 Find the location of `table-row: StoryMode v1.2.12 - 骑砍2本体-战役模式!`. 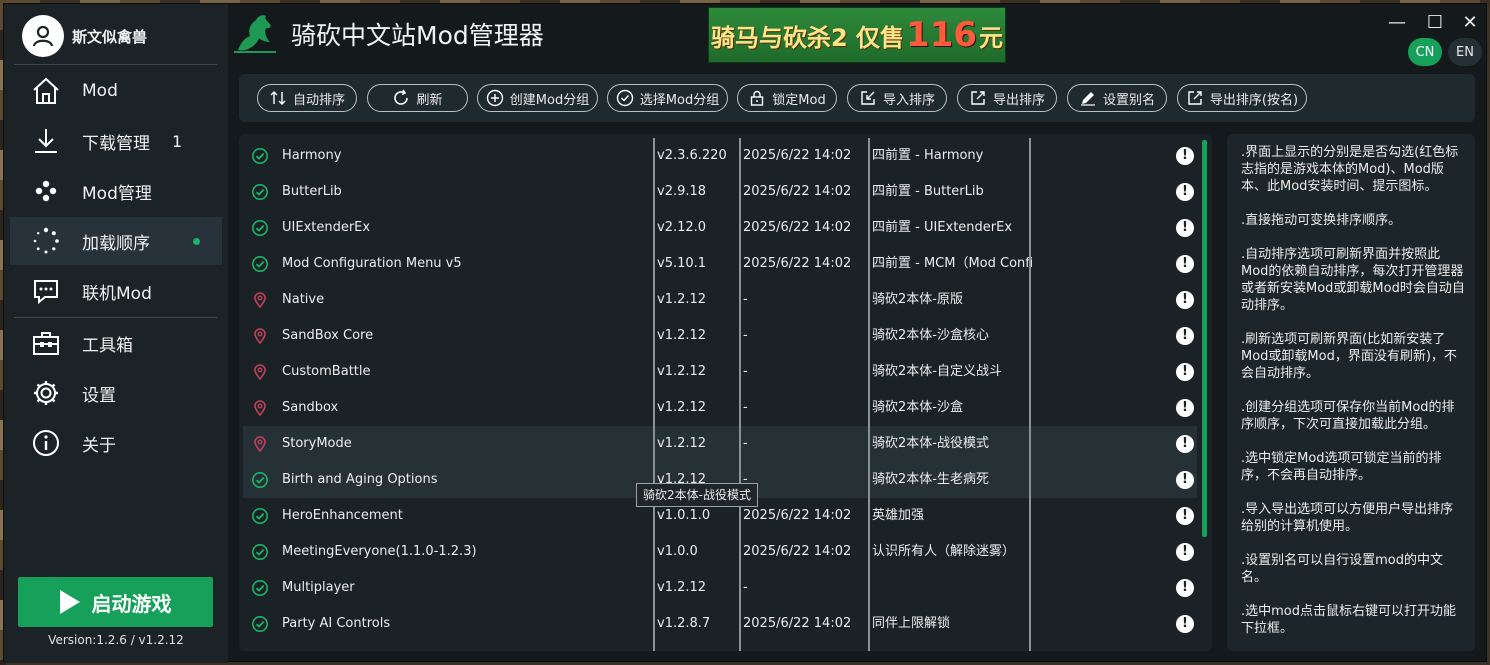

table-row: StoryMode v1.2.12 - 骑砍2本体-战役模式! is located at coordinates (720, 444).